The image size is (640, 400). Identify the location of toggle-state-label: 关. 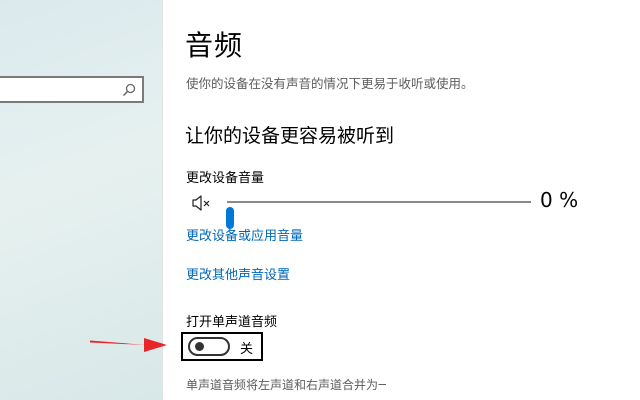
(247, 349).